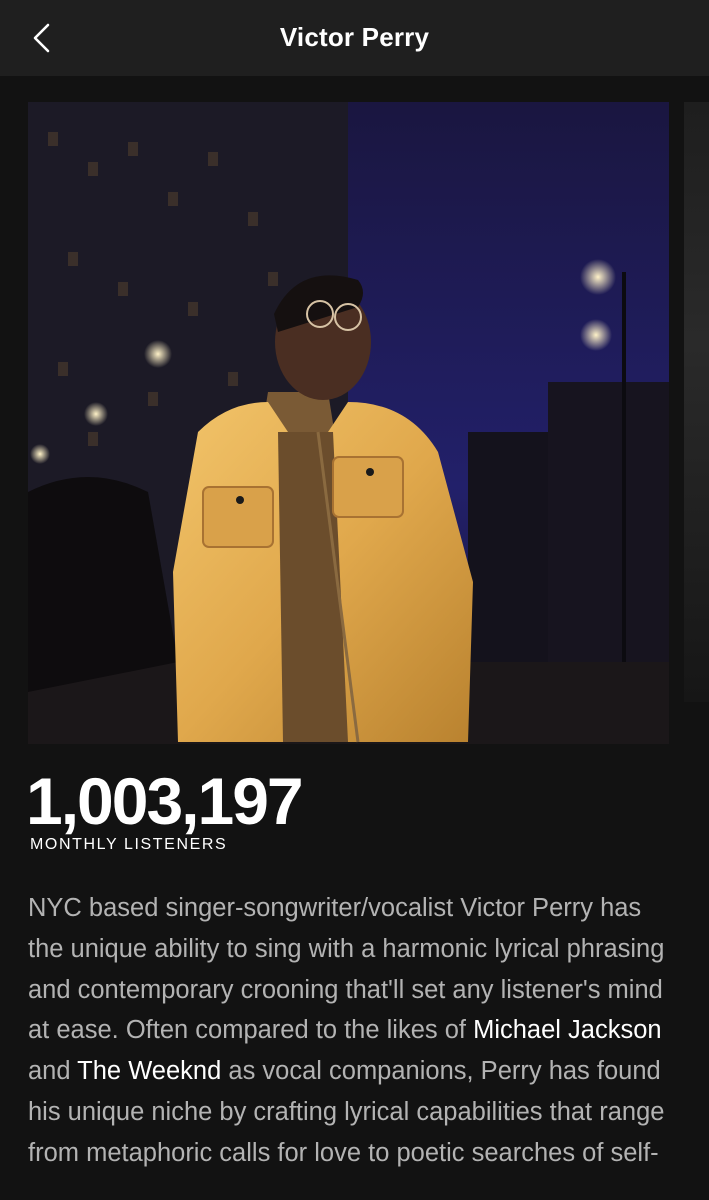 Image resolution: width=709 pixels, height=1200 pixels. Describe the element at coordinates (53, 1071) in the screenshot. I see `bio-text: and` at that location.